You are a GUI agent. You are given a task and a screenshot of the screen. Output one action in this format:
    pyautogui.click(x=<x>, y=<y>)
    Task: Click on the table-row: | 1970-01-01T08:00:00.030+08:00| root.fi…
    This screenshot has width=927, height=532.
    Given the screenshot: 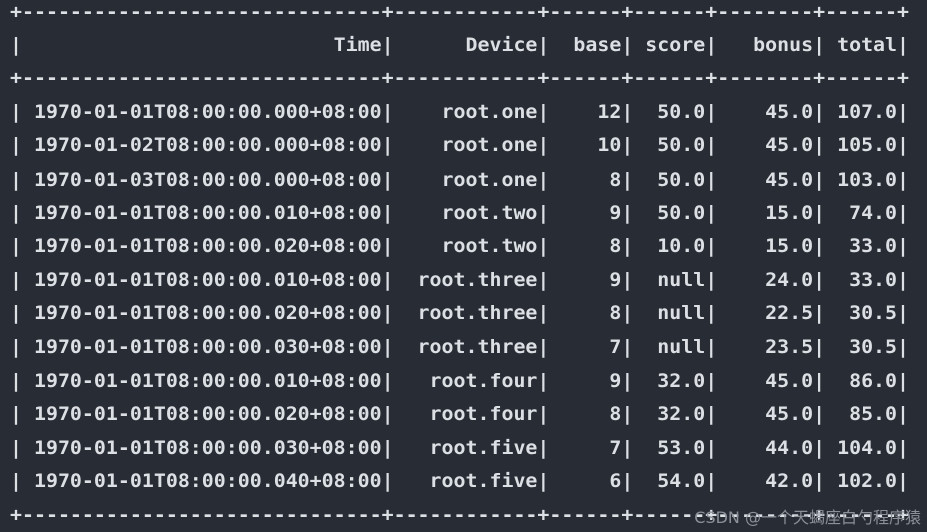 What is the action you would take?
    pyautogui.click(x=460, y=448)
    